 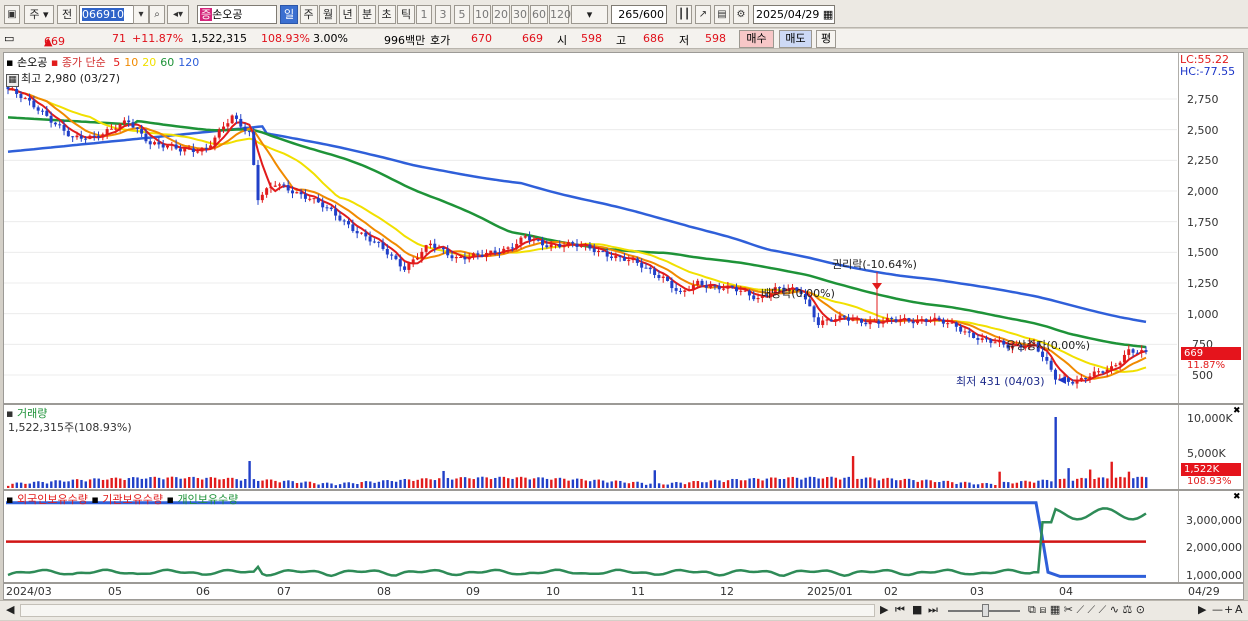 What do you see at coordinates (1204, 591) in the screenshot?
I see `x-tick: 04/29` at bounding box center [1204, 591].